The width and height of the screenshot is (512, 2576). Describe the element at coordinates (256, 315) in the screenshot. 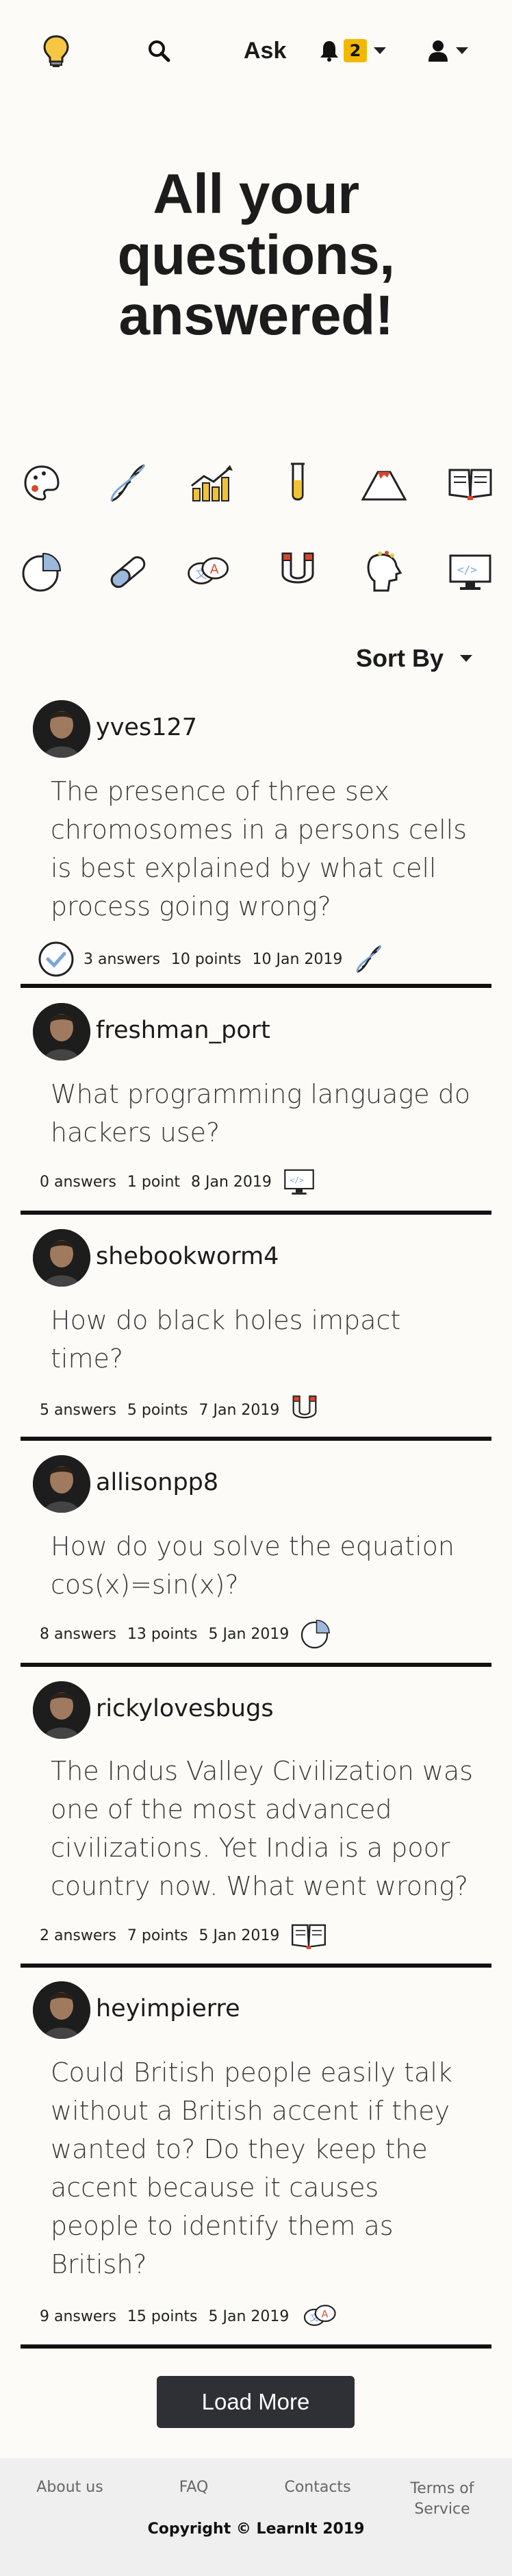

I see `hero-title-line: answered!` at that location.